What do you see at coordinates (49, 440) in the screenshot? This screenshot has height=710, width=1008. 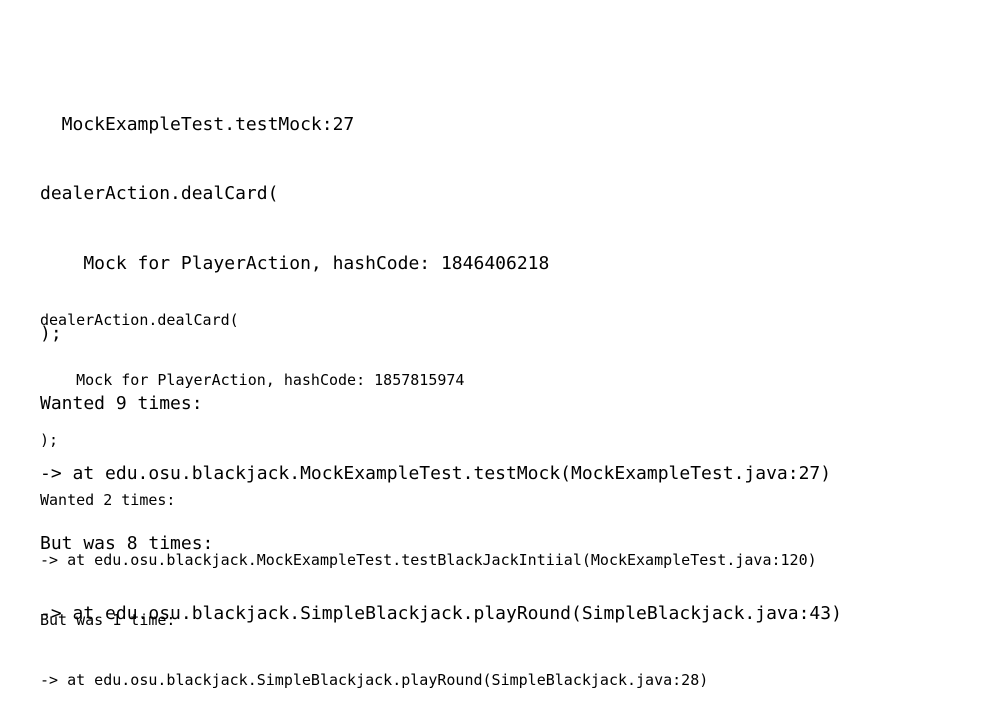 I see `call-close-line: );` at bounding box center [49, 440].